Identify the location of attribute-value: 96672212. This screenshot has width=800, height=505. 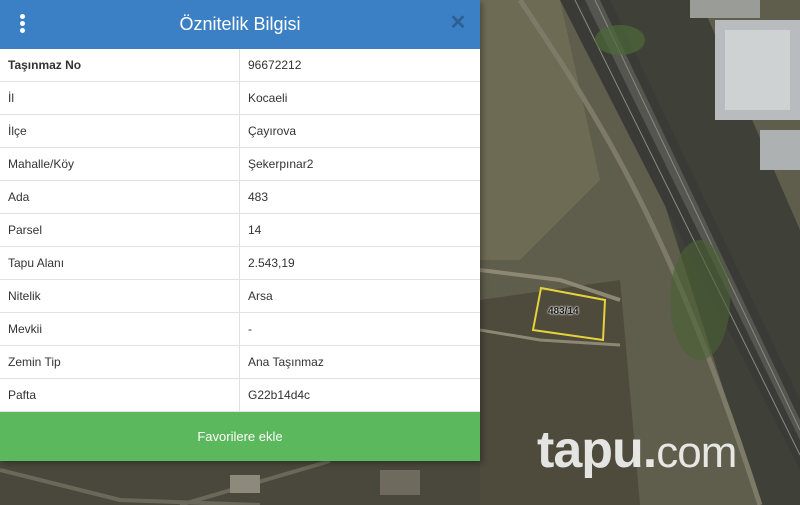
(359, 65).